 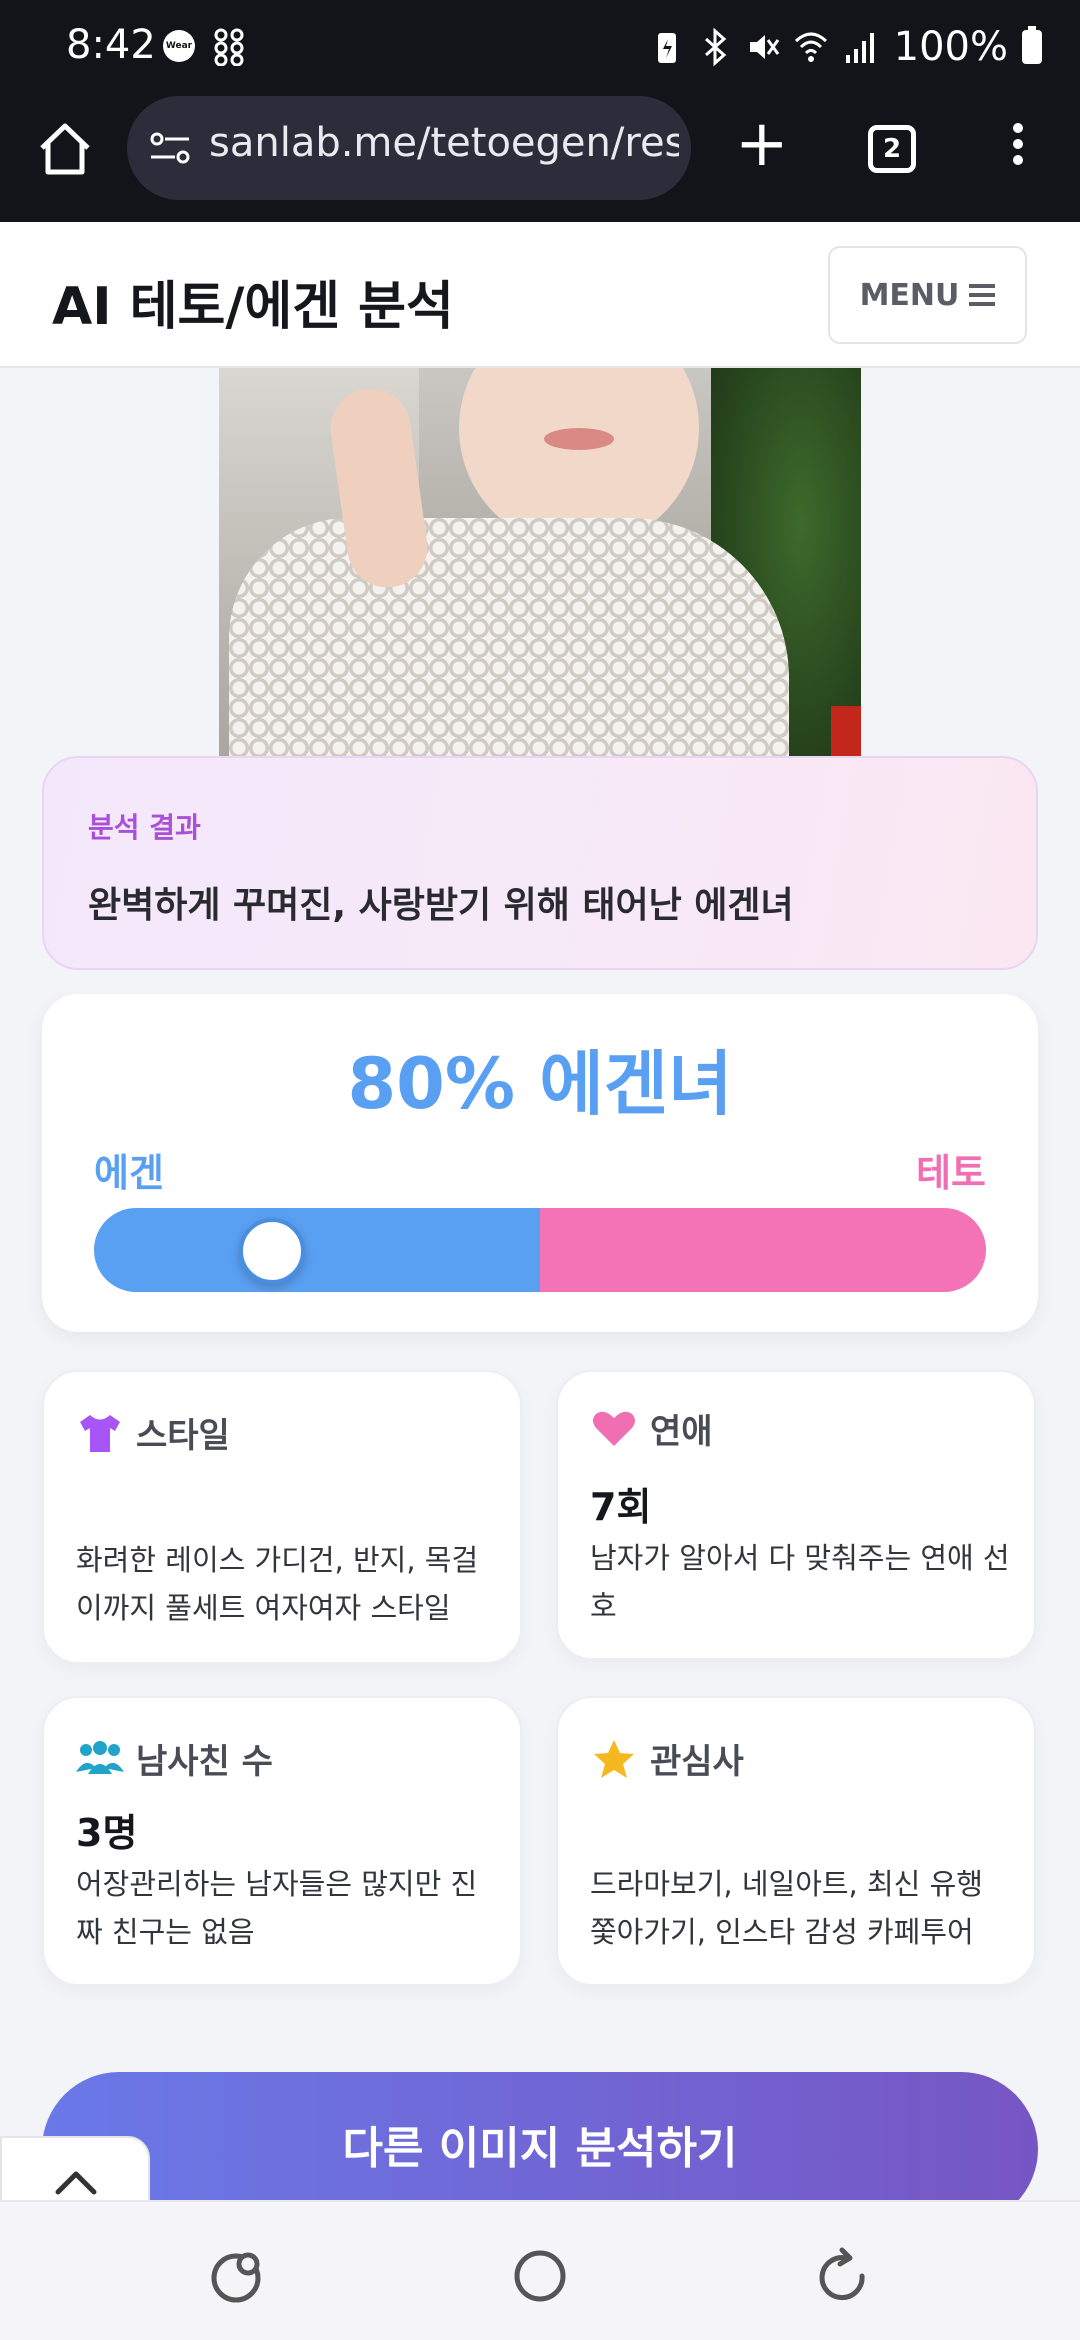 I want to click on home-circle-icon, so click(x=540, y=2276).